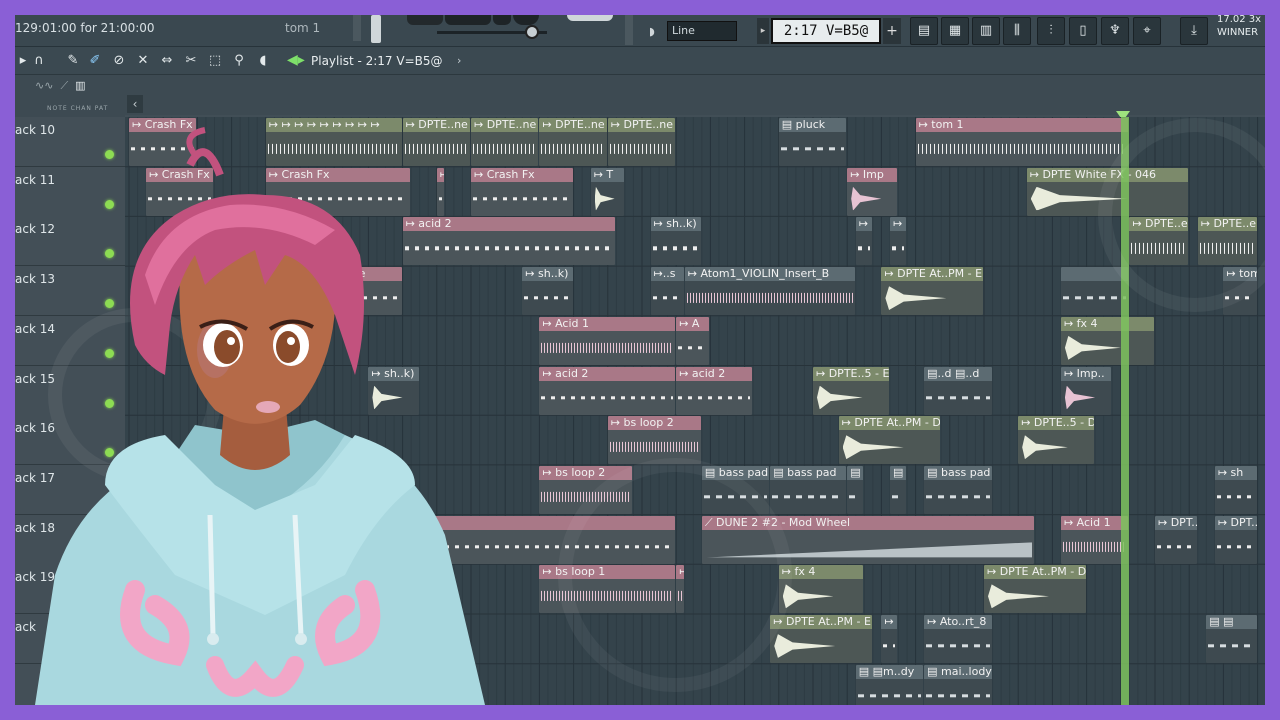 The image size is (1280, 720). Describe the element at coordinates (958, 390) in the screenshot. I see `playlist-clip: ▤..d ▤..d` at that location.